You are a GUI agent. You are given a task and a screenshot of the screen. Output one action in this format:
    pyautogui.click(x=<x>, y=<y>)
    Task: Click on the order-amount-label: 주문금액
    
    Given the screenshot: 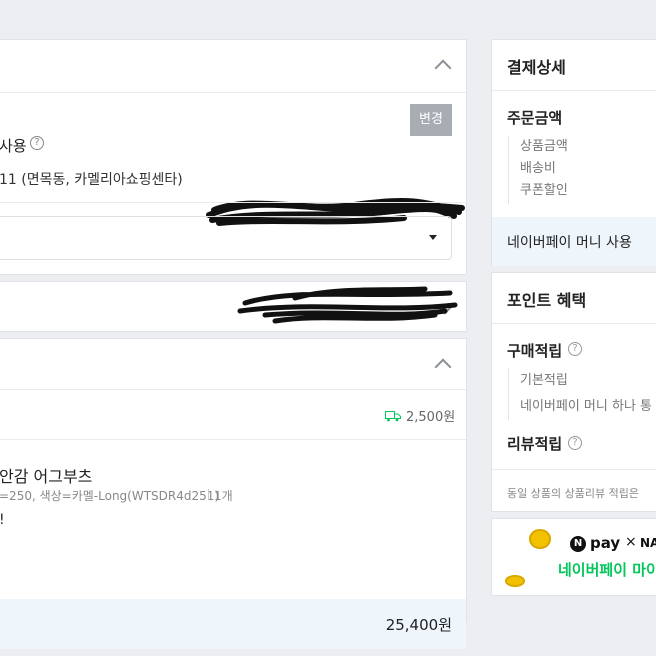 What is the action you would take?
    pyautogui.click(x=535, y=118)
    